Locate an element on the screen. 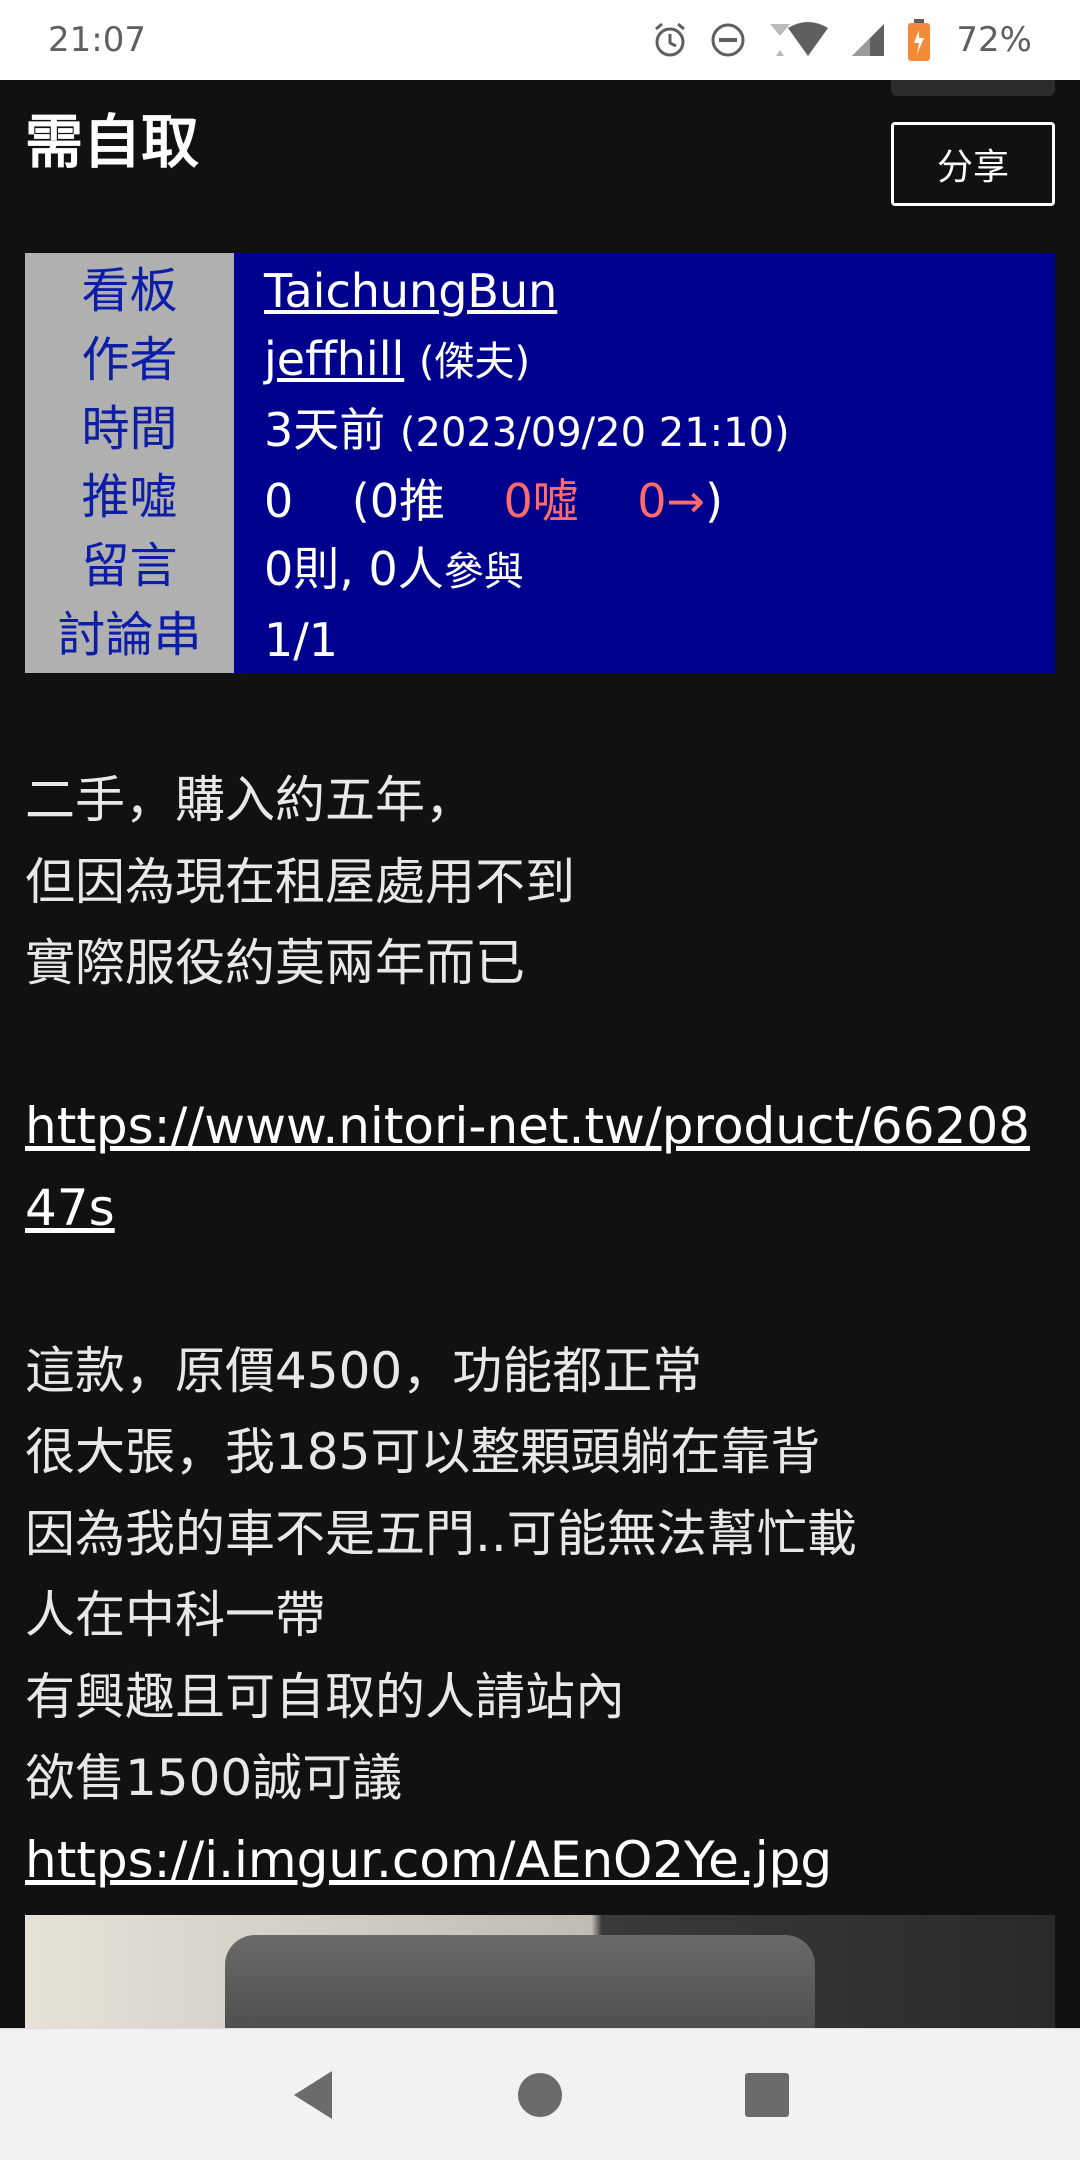 This screenshot has width=1080, height=2160. signal-icon is located at coordinates (868, 40).